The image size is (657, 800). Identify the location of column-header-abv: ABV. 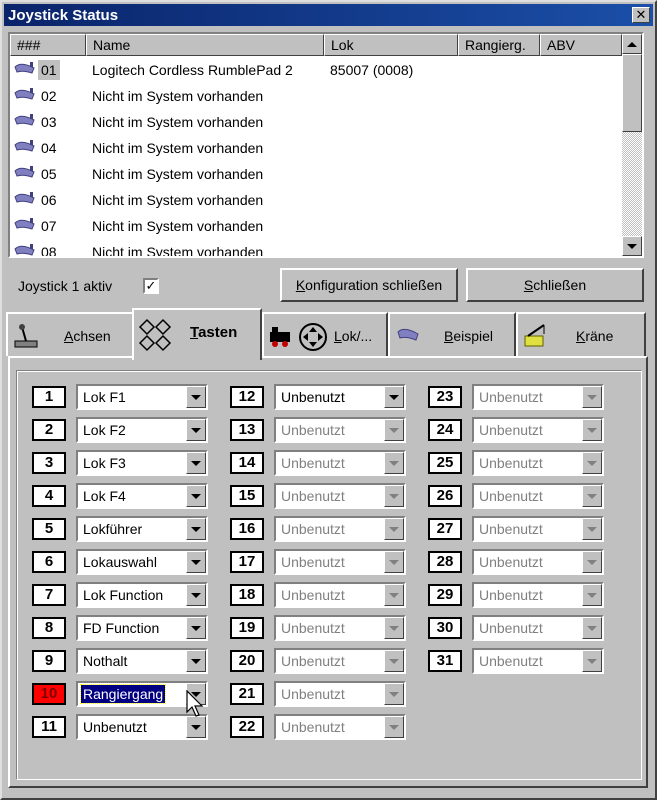
(581, 45).